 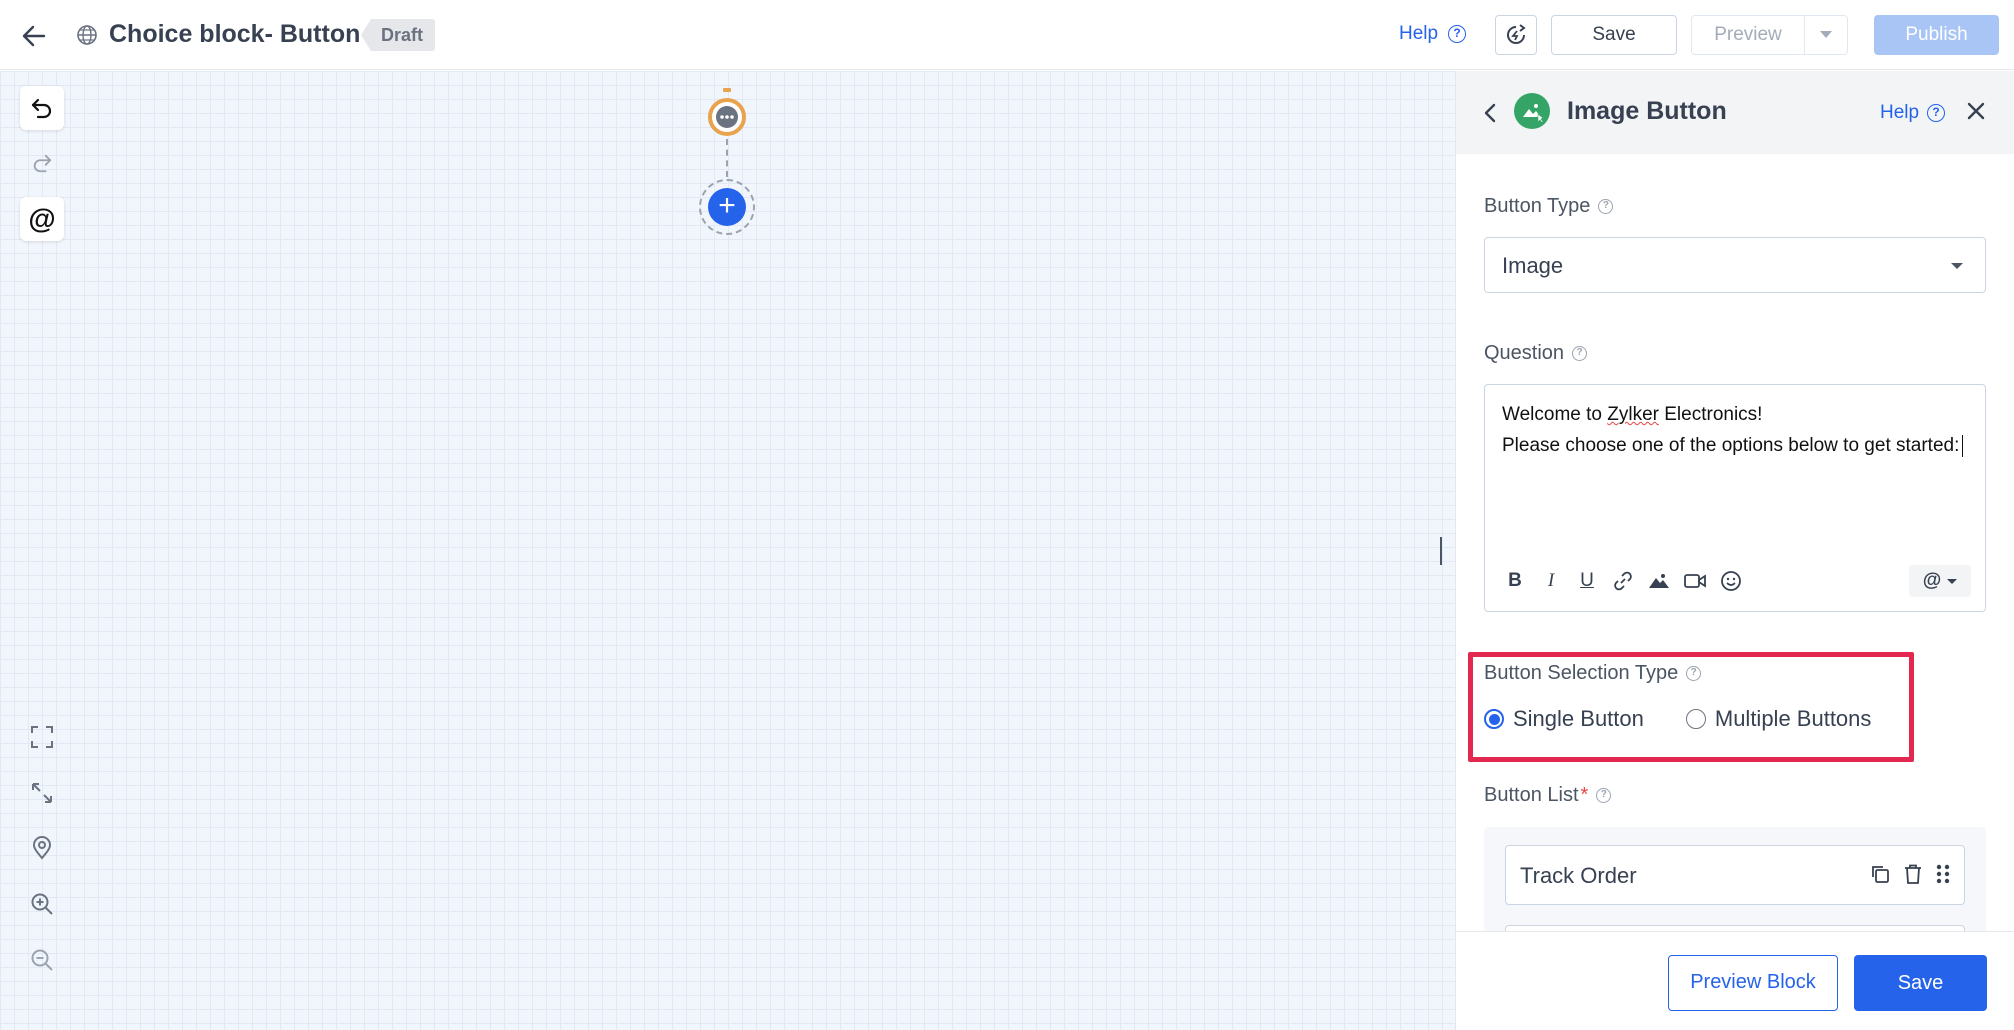 What do you see at coordinates (1936, 35) in the screenshot?
I see `publish-button: Publish` at bounding box center [1936, 35].